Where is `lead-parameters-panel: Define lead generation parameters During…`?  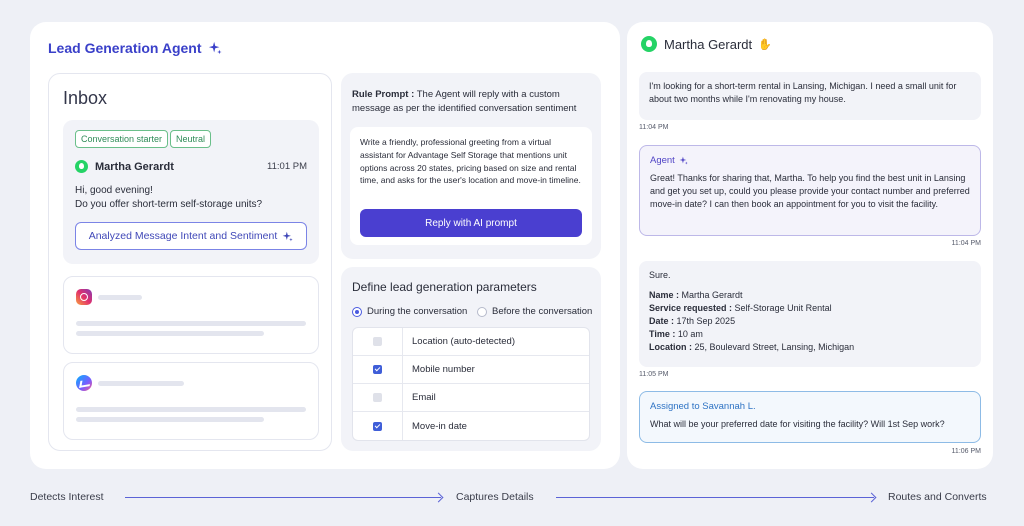 lead-parameters-panel: Define lead generation parameters During… is located at coordinates (471, 359).